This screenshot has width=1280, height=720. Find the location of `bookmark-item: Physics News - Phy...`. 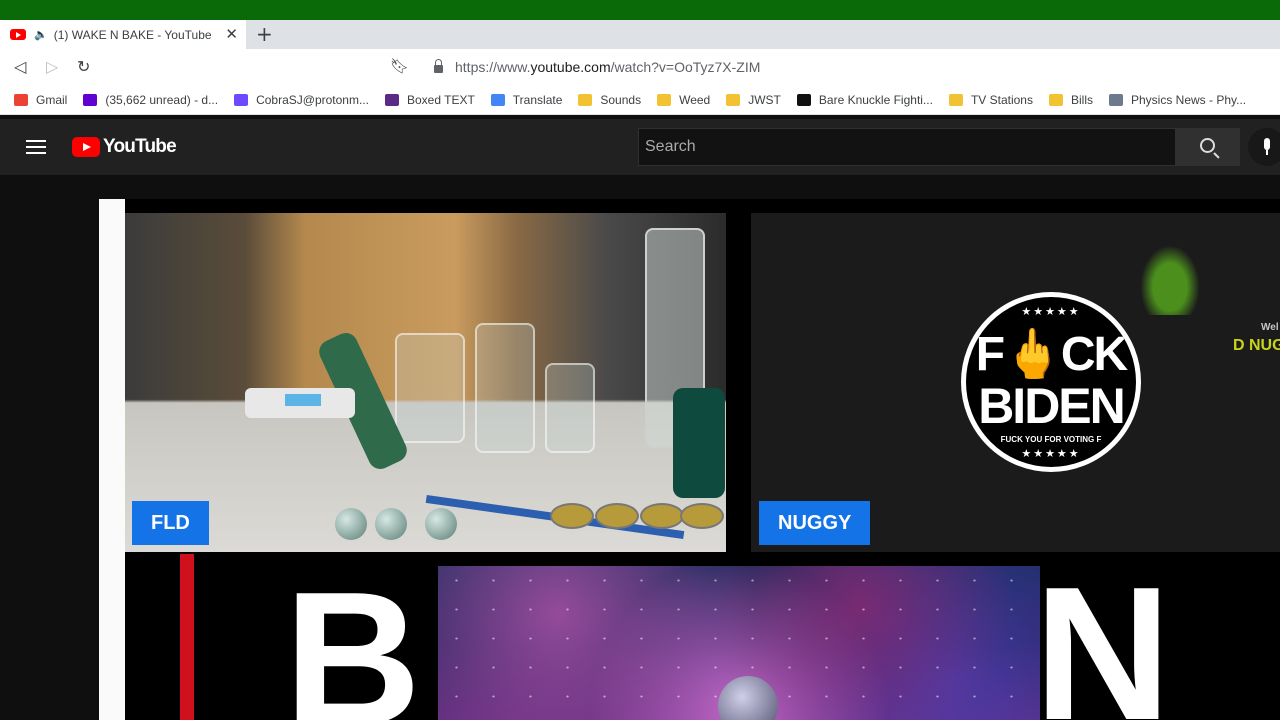

bookmark-item: Physics News - Phy... is located at coordinates (1177, 100).